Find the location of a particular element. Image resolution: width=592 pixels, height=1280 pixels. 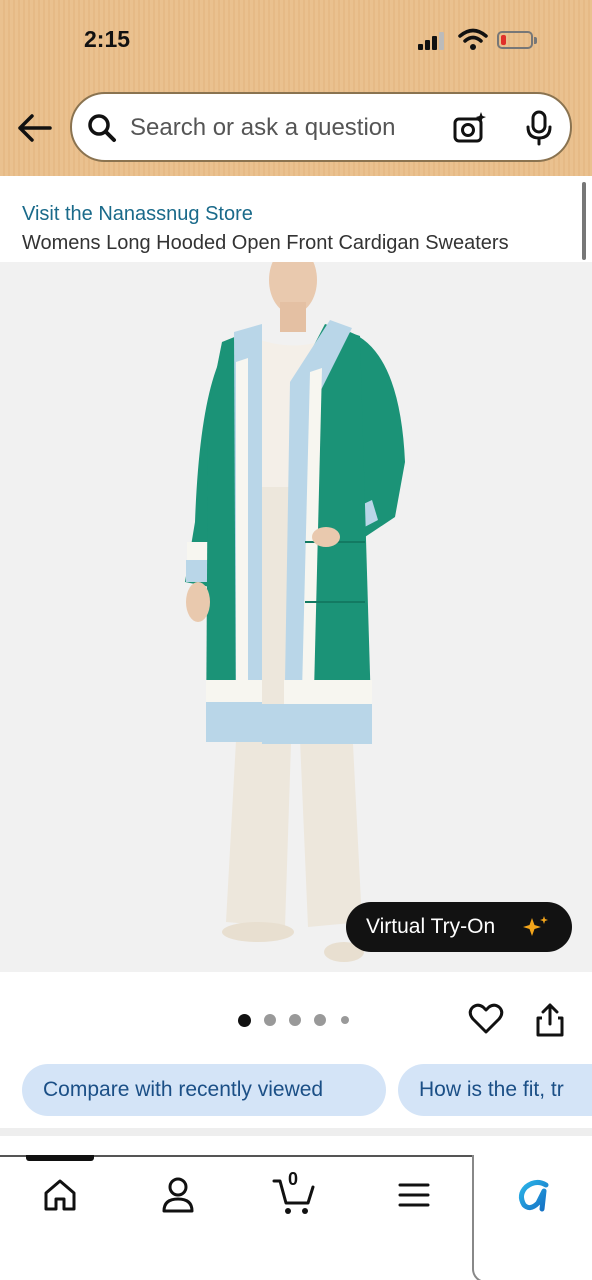

cart-button: 0 is located at coordinates (294, 1193).